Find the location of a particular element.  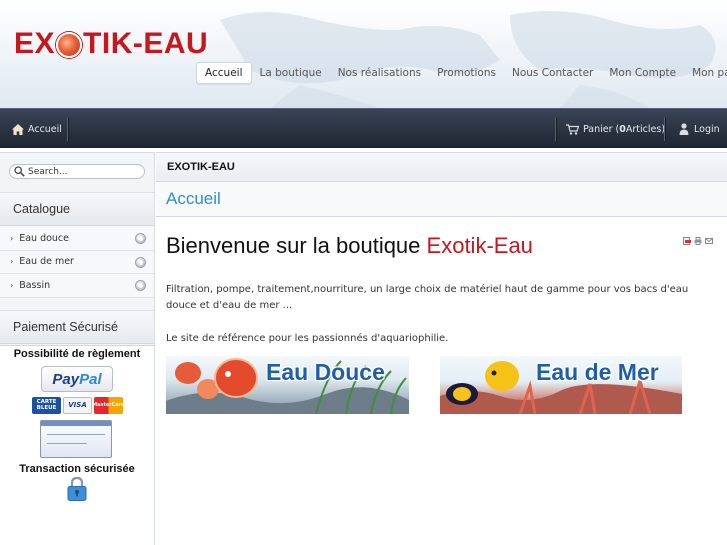

banner-eau-douce-label: Eau Douce is located at coordinates (325, 372).